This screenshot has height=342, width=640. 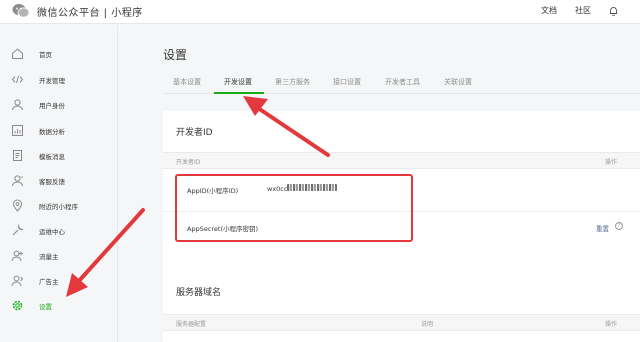 What do you see at coordinates (49, 257) in the screenshot?
I see `sidebar-item-label: 流量主` at bounding box center [49, 257].